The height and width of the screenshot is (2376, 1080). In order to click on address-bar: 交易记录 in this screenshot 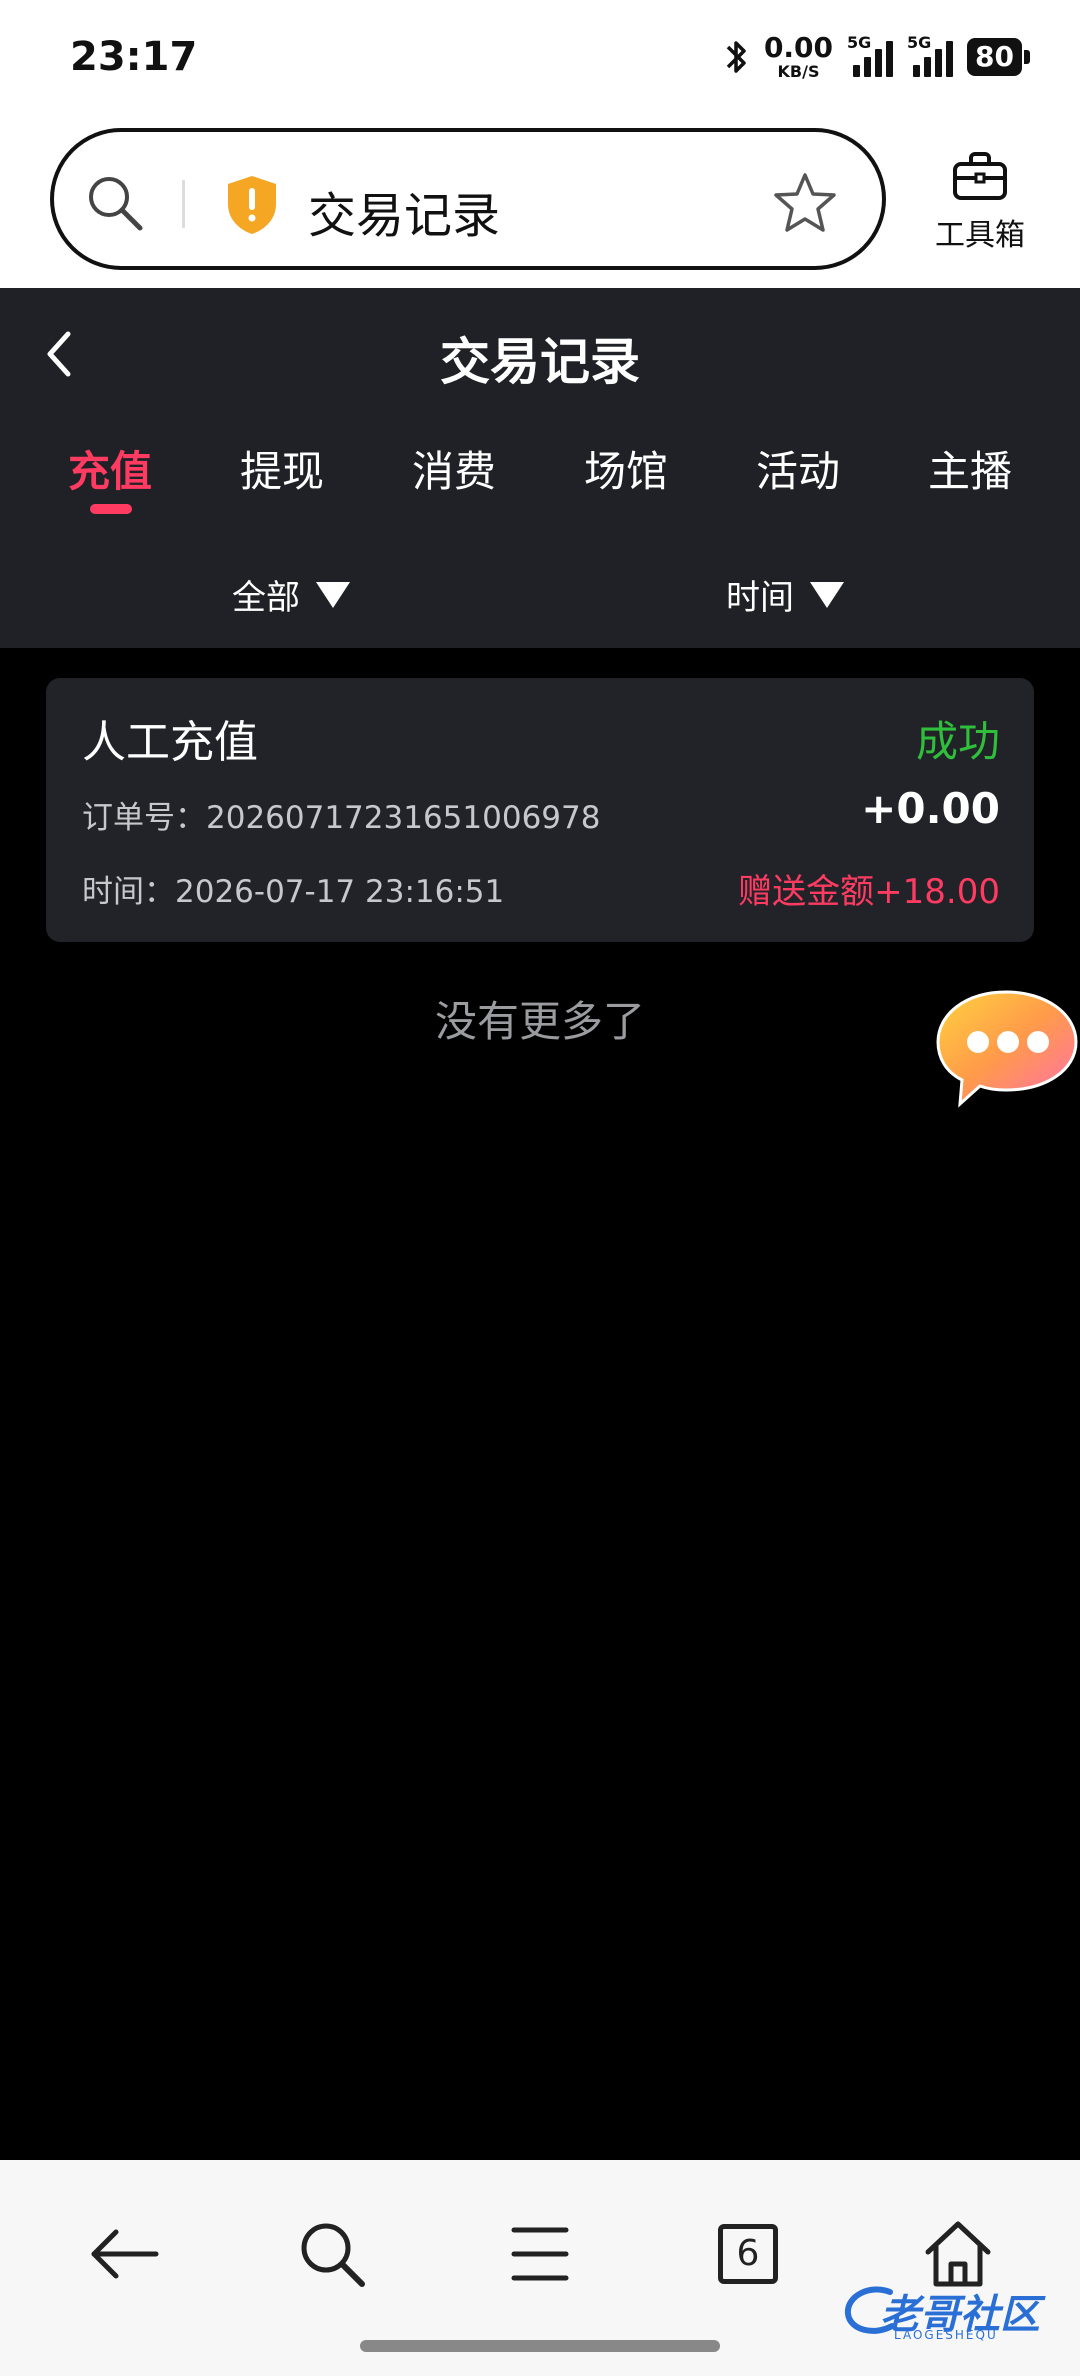, I will do `click(468, 199)`.